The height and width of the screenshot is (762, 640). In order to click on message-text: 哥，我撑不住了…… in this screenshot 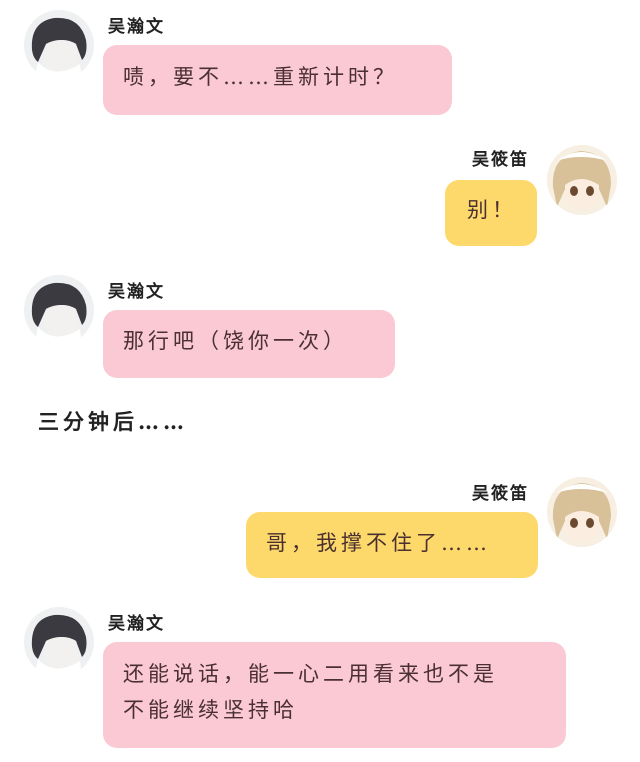, I will do `click(378, 543)`.